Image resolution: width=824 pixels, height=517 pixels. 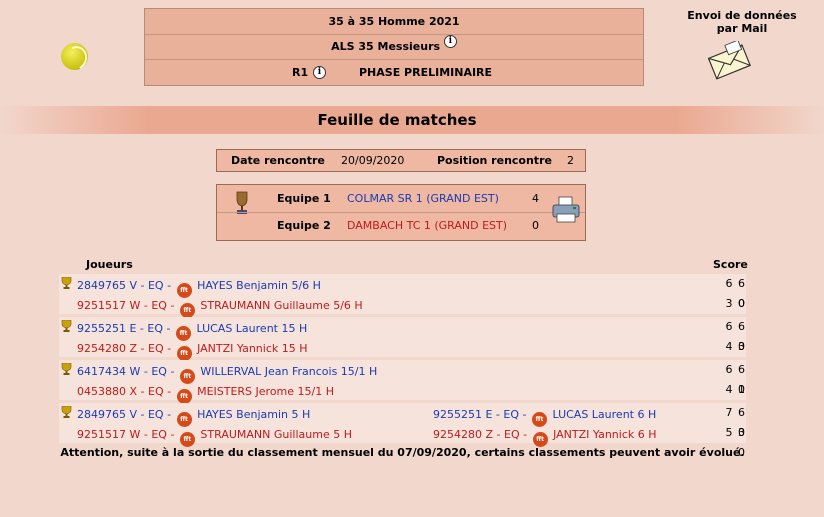 I want to click on player-name: LUCAS Laurent 15 H, so click(x=251, y=328).